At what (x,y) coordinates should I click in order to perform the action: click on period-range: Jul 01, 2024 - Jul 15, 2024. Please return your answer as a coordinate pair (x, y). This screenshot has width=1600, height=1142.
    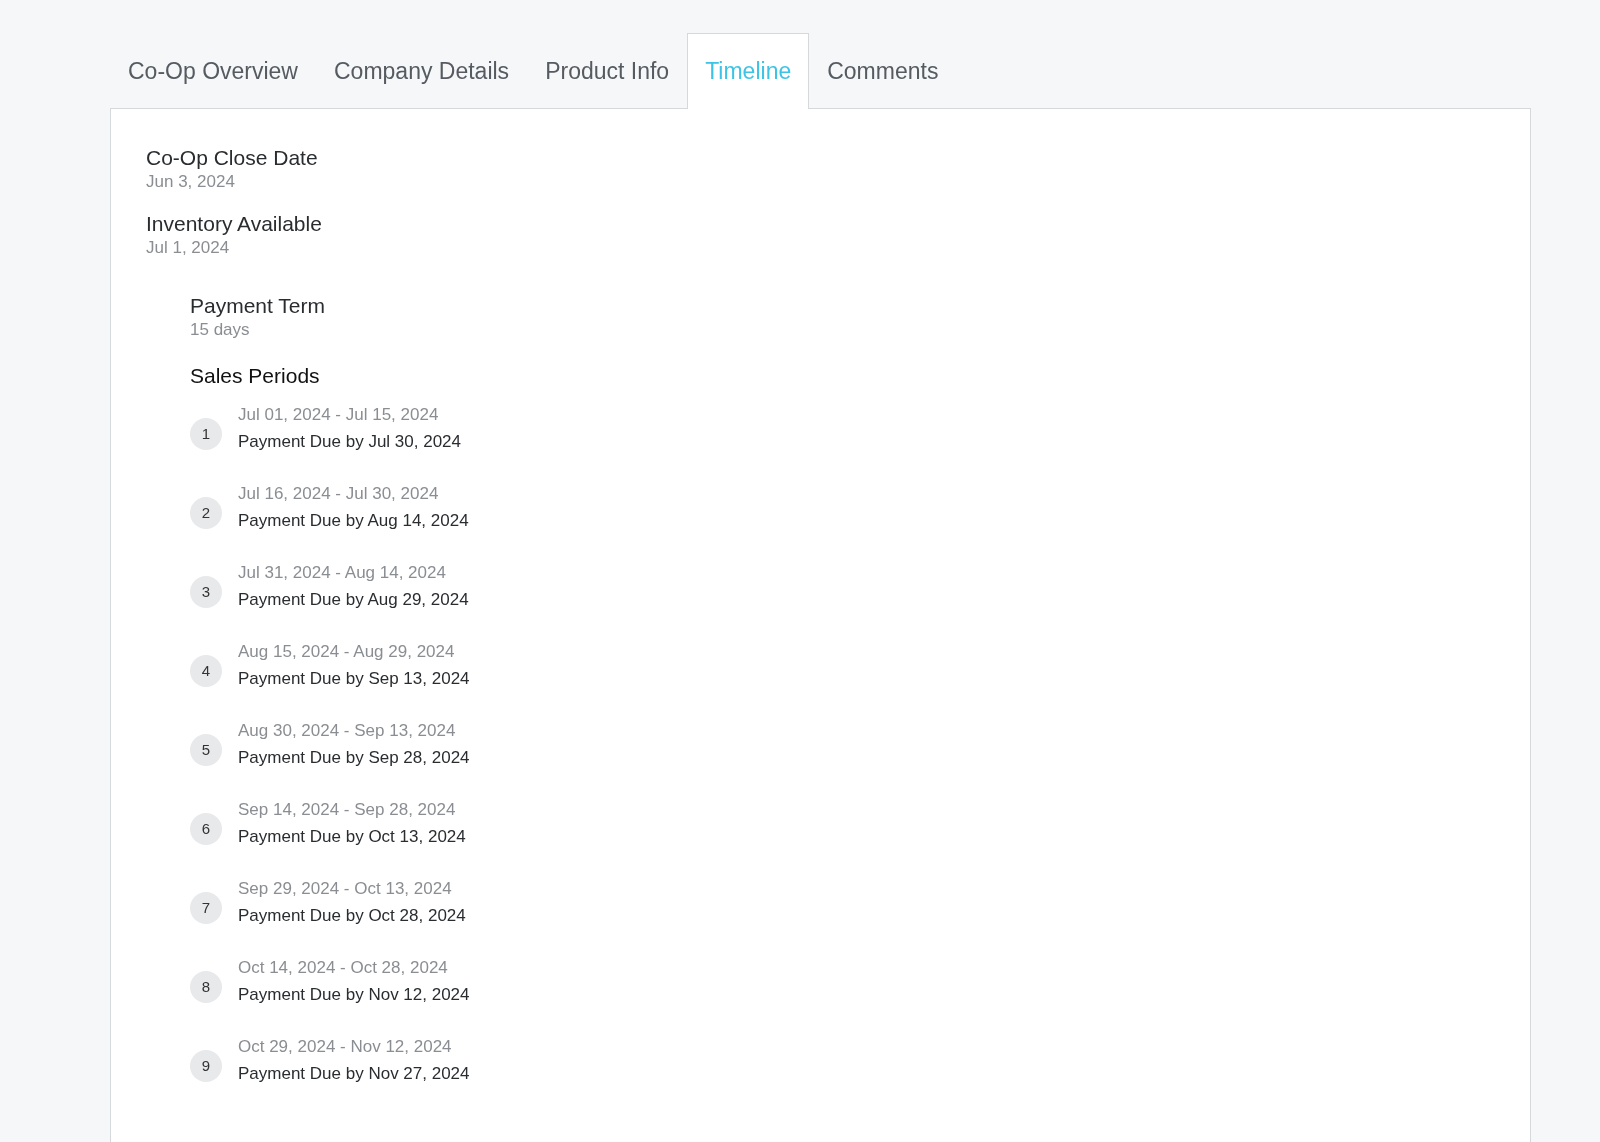
    Looking at the image, I should click on (338, 414).